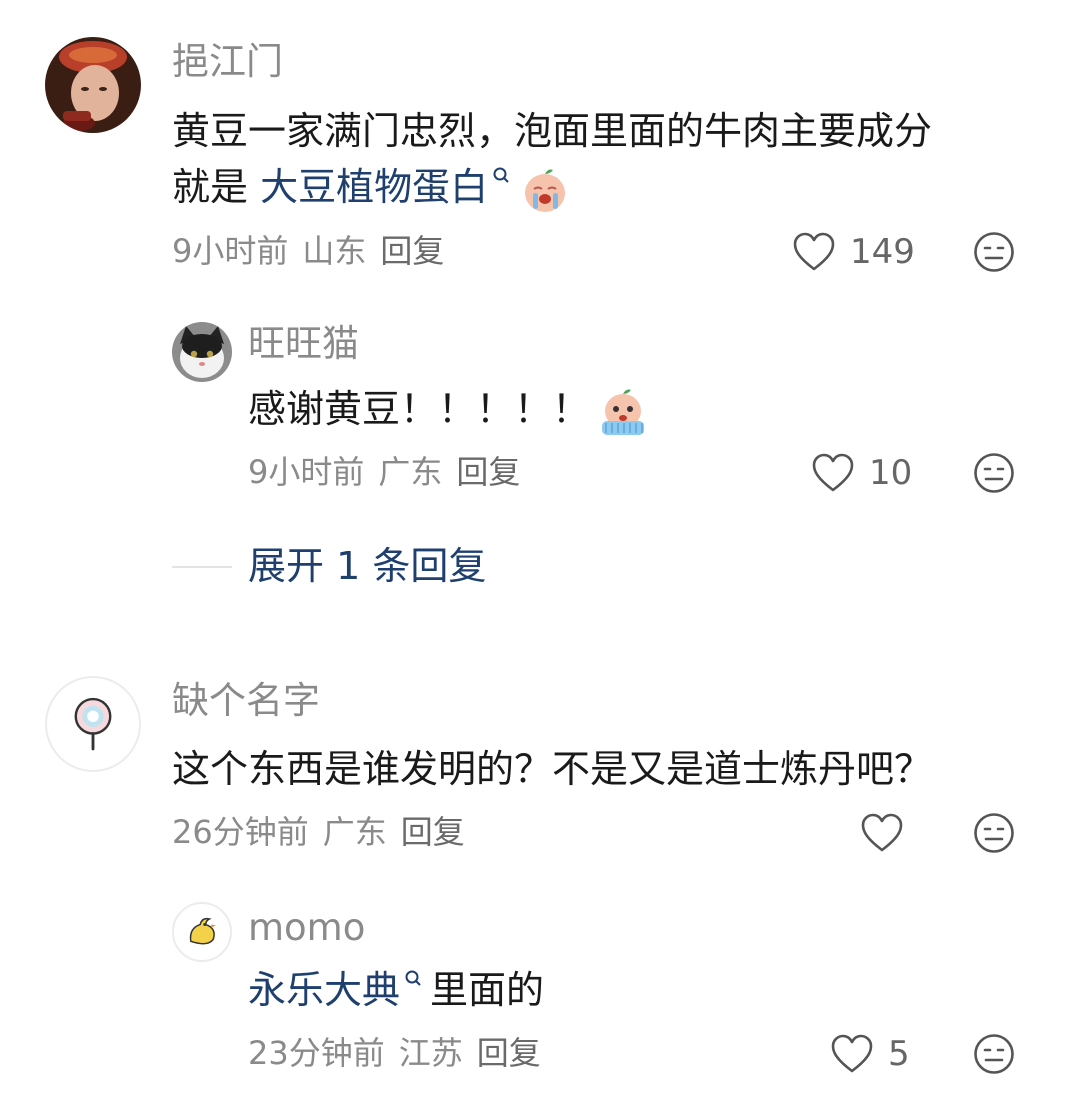  Describe the element at coordinates (487, 990) in the screenshot. I see `reply-text-suffix: 里面的` at that location.